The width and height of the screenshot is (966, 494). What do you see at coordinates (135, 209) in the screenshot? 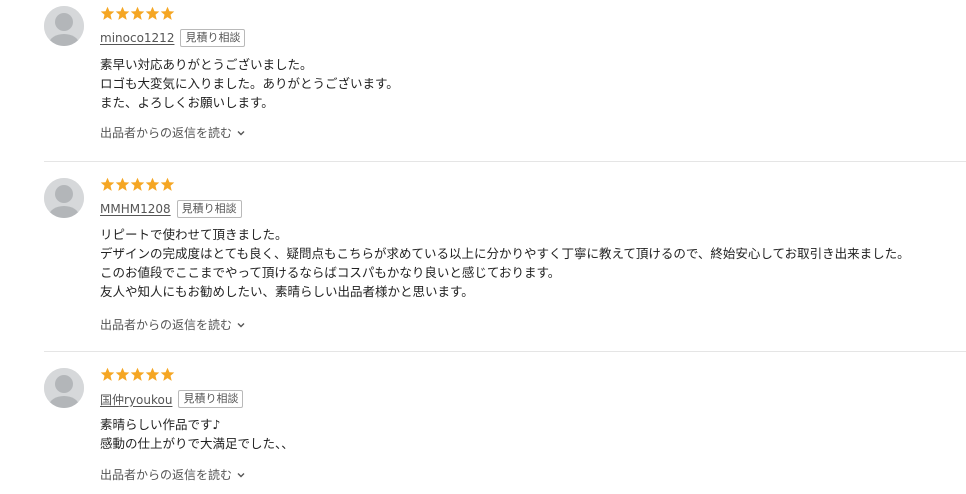
I see `reviewer-name-link: MMHM1208` at bounding box center [135, 209].